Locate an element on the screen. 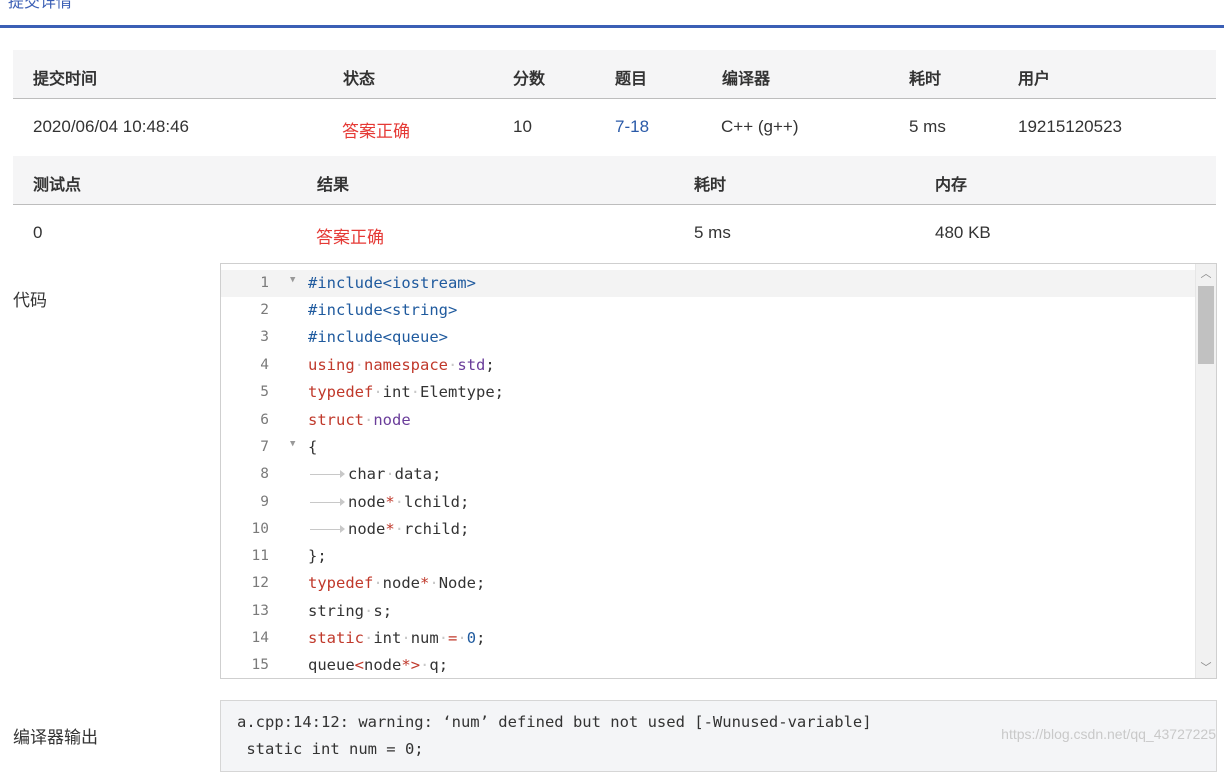 This screenshot has height=772, width=1224. problem-link: 7-18 is located at coordinates (632, 127).